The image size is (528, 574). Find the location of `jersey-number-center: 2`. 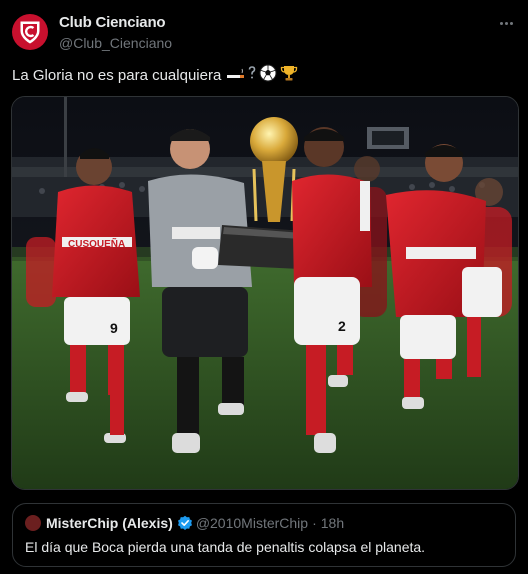

jersey-number-center: 2 is located at coordinates (342, 326).